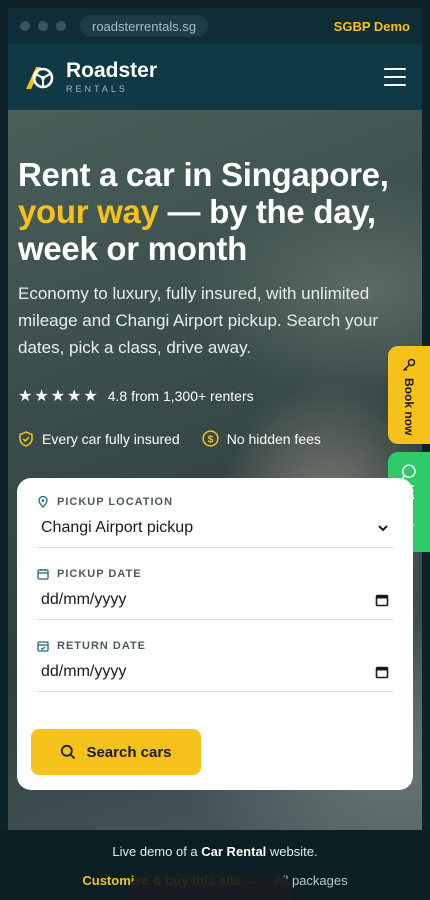 The width and height of the screenshot is (430, 900). What do you see at coordinates (88, 211) in the screenshot?
I see `hero-title-accent: your way` at bounding box center [88, 211].